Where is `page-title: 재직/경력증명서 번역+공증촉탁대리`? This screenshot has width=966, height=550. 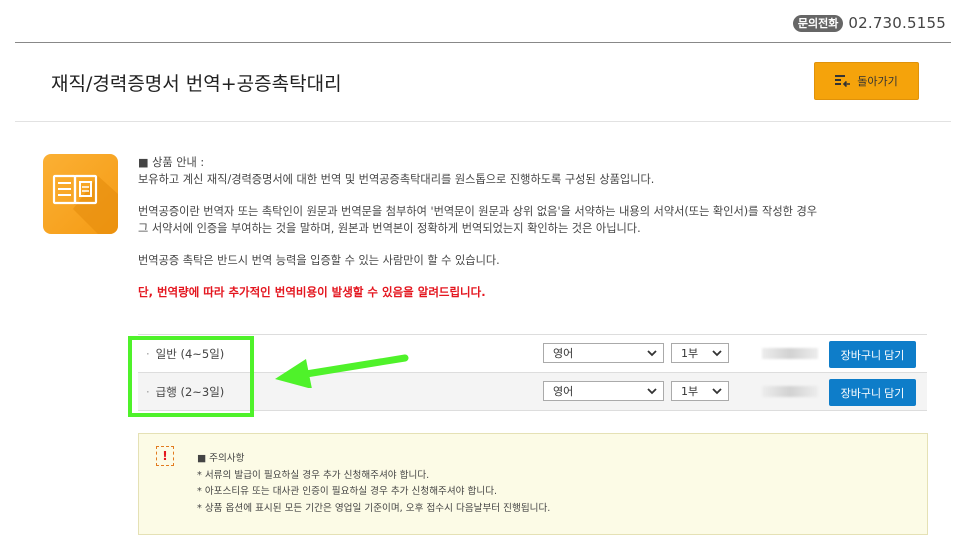 page-title: 재직/경력증명서 번역+공증촉탁대리 is located at coordinates (196, 84).